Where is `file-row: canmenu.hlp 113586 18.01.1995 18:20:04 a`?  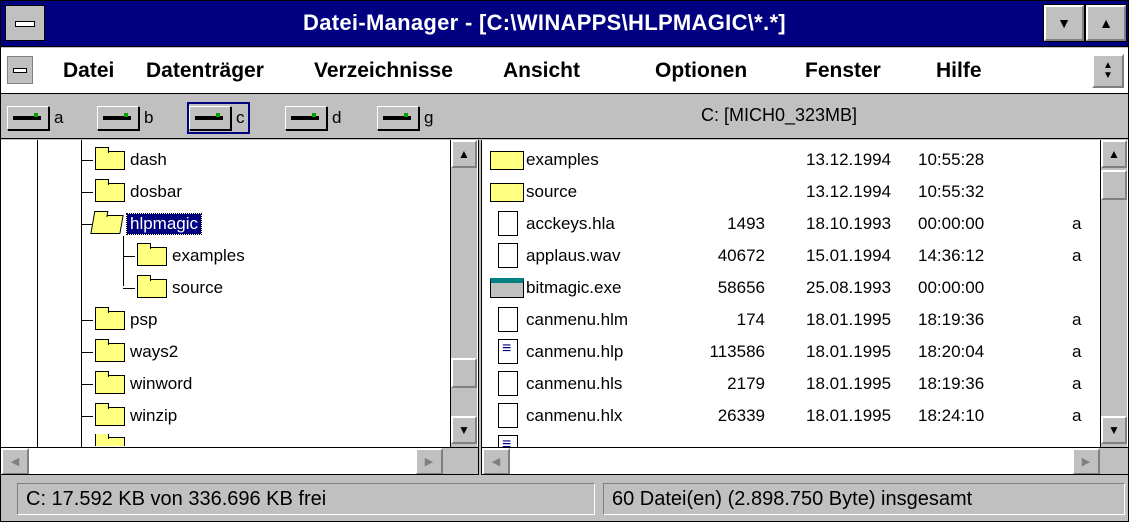 file-row: canmenu.hlp 113586 18.01.1995 18:20:04 a is located at coordinates (794, 352).